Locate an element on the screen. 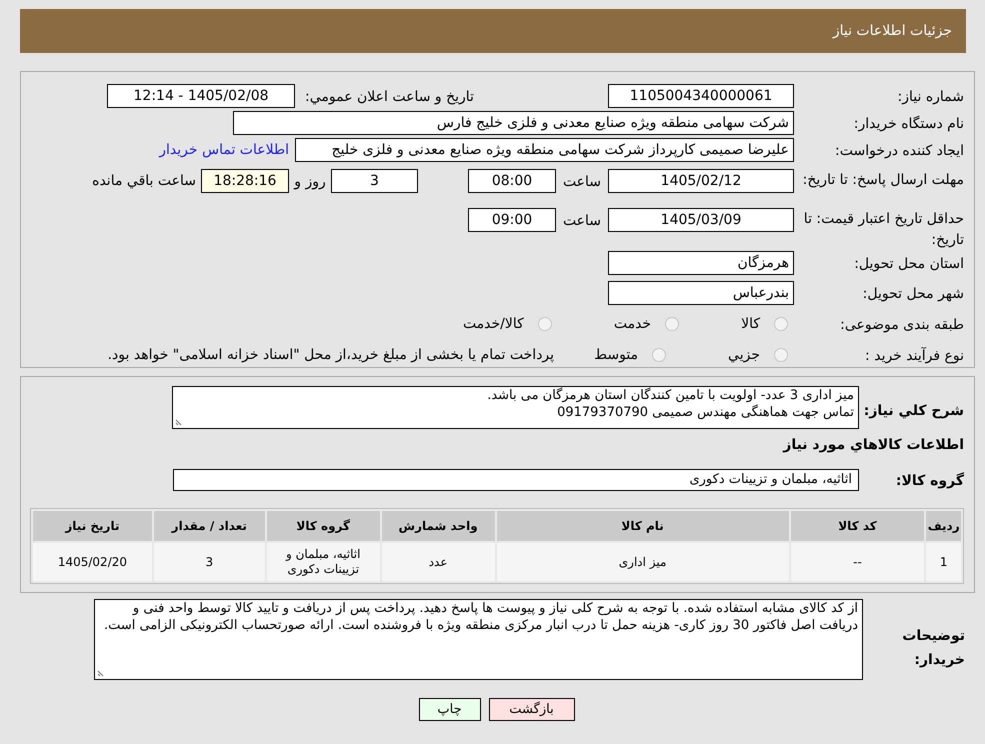 This screenshot has height=744, width=985. field-label: طبقه بندی موضوعی: is located at coordinates (902, 325).